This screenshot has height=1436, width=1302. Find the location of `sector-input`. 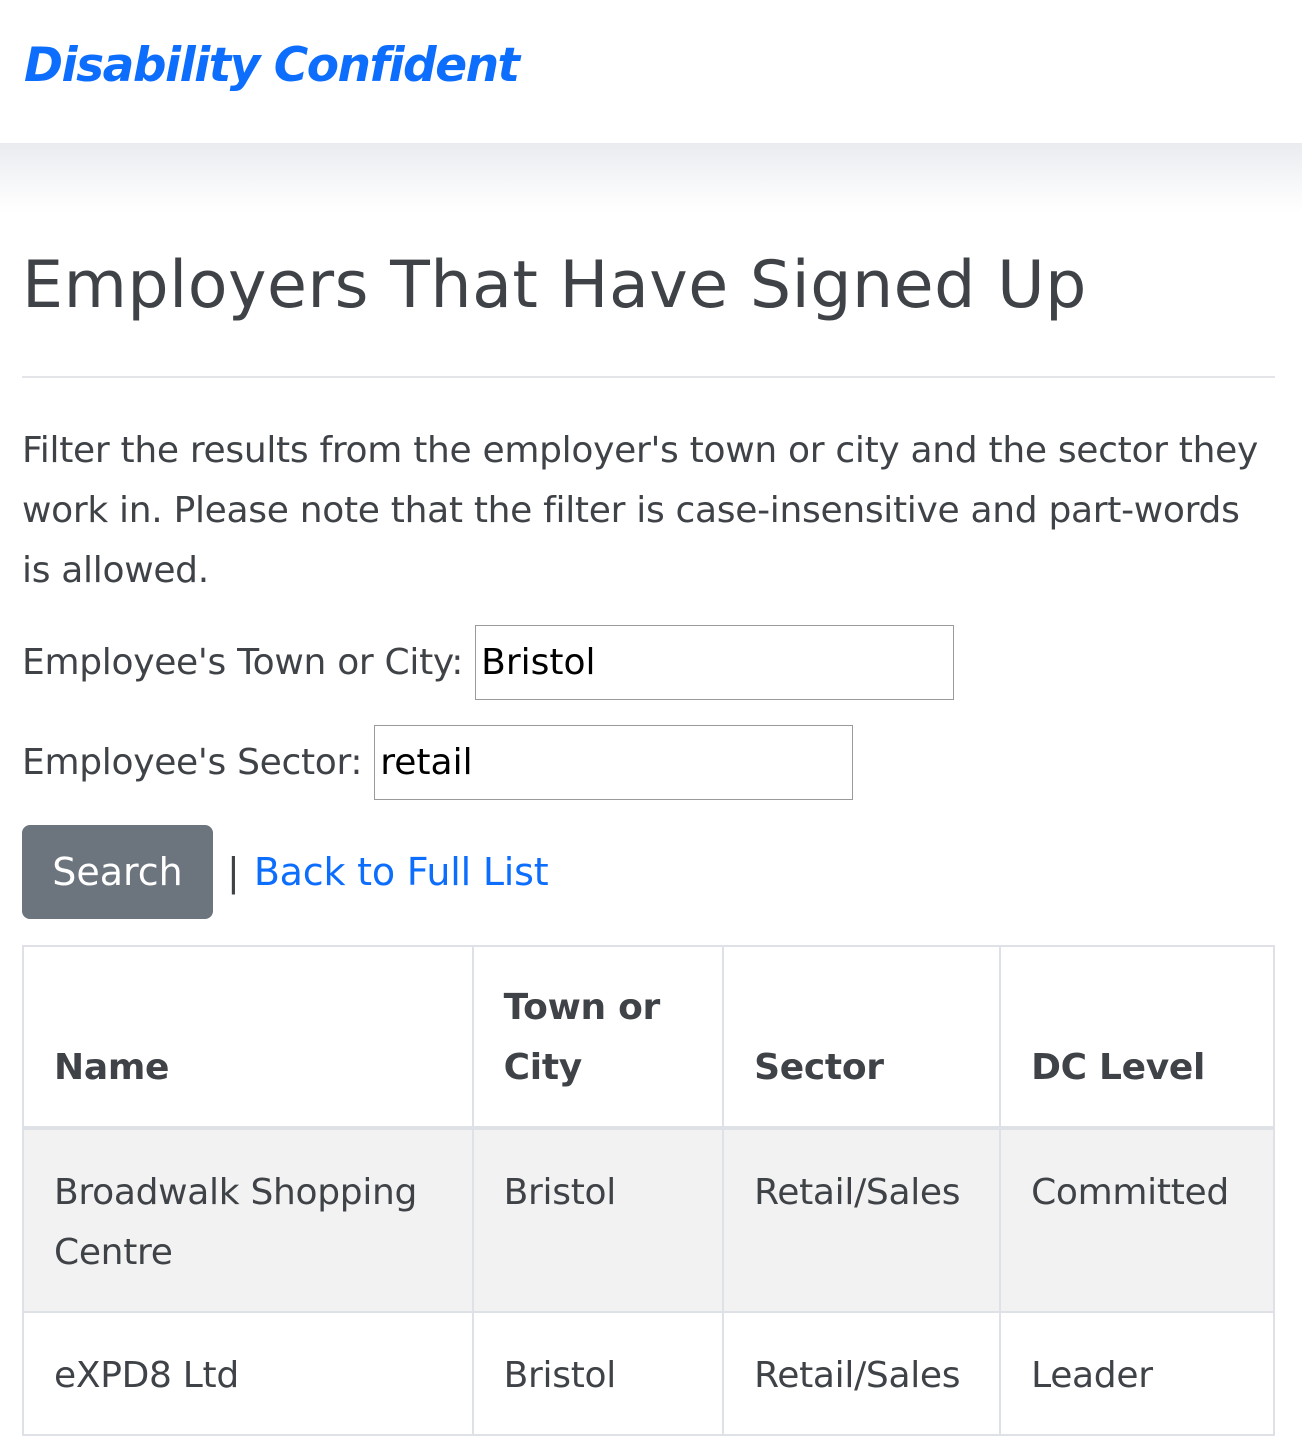

sector-input is located at coordinates (614, 762).